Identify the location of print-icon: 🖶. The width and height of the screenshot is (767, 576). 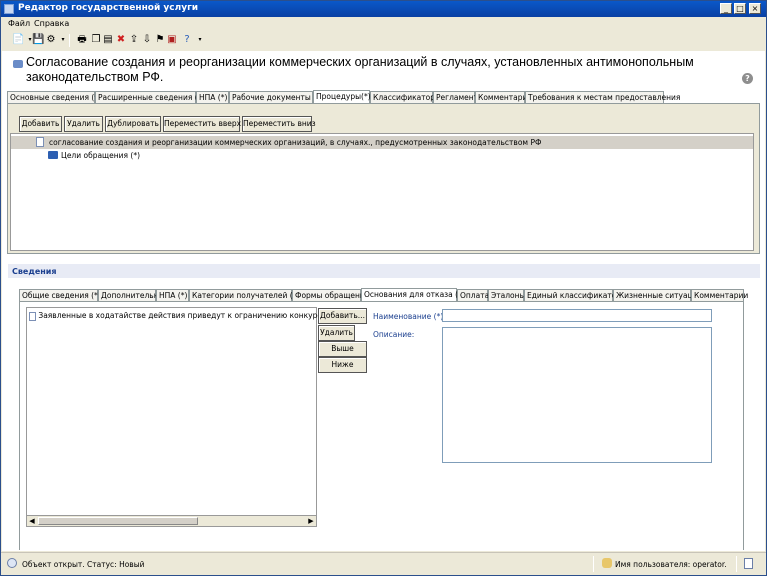
(82, 40).